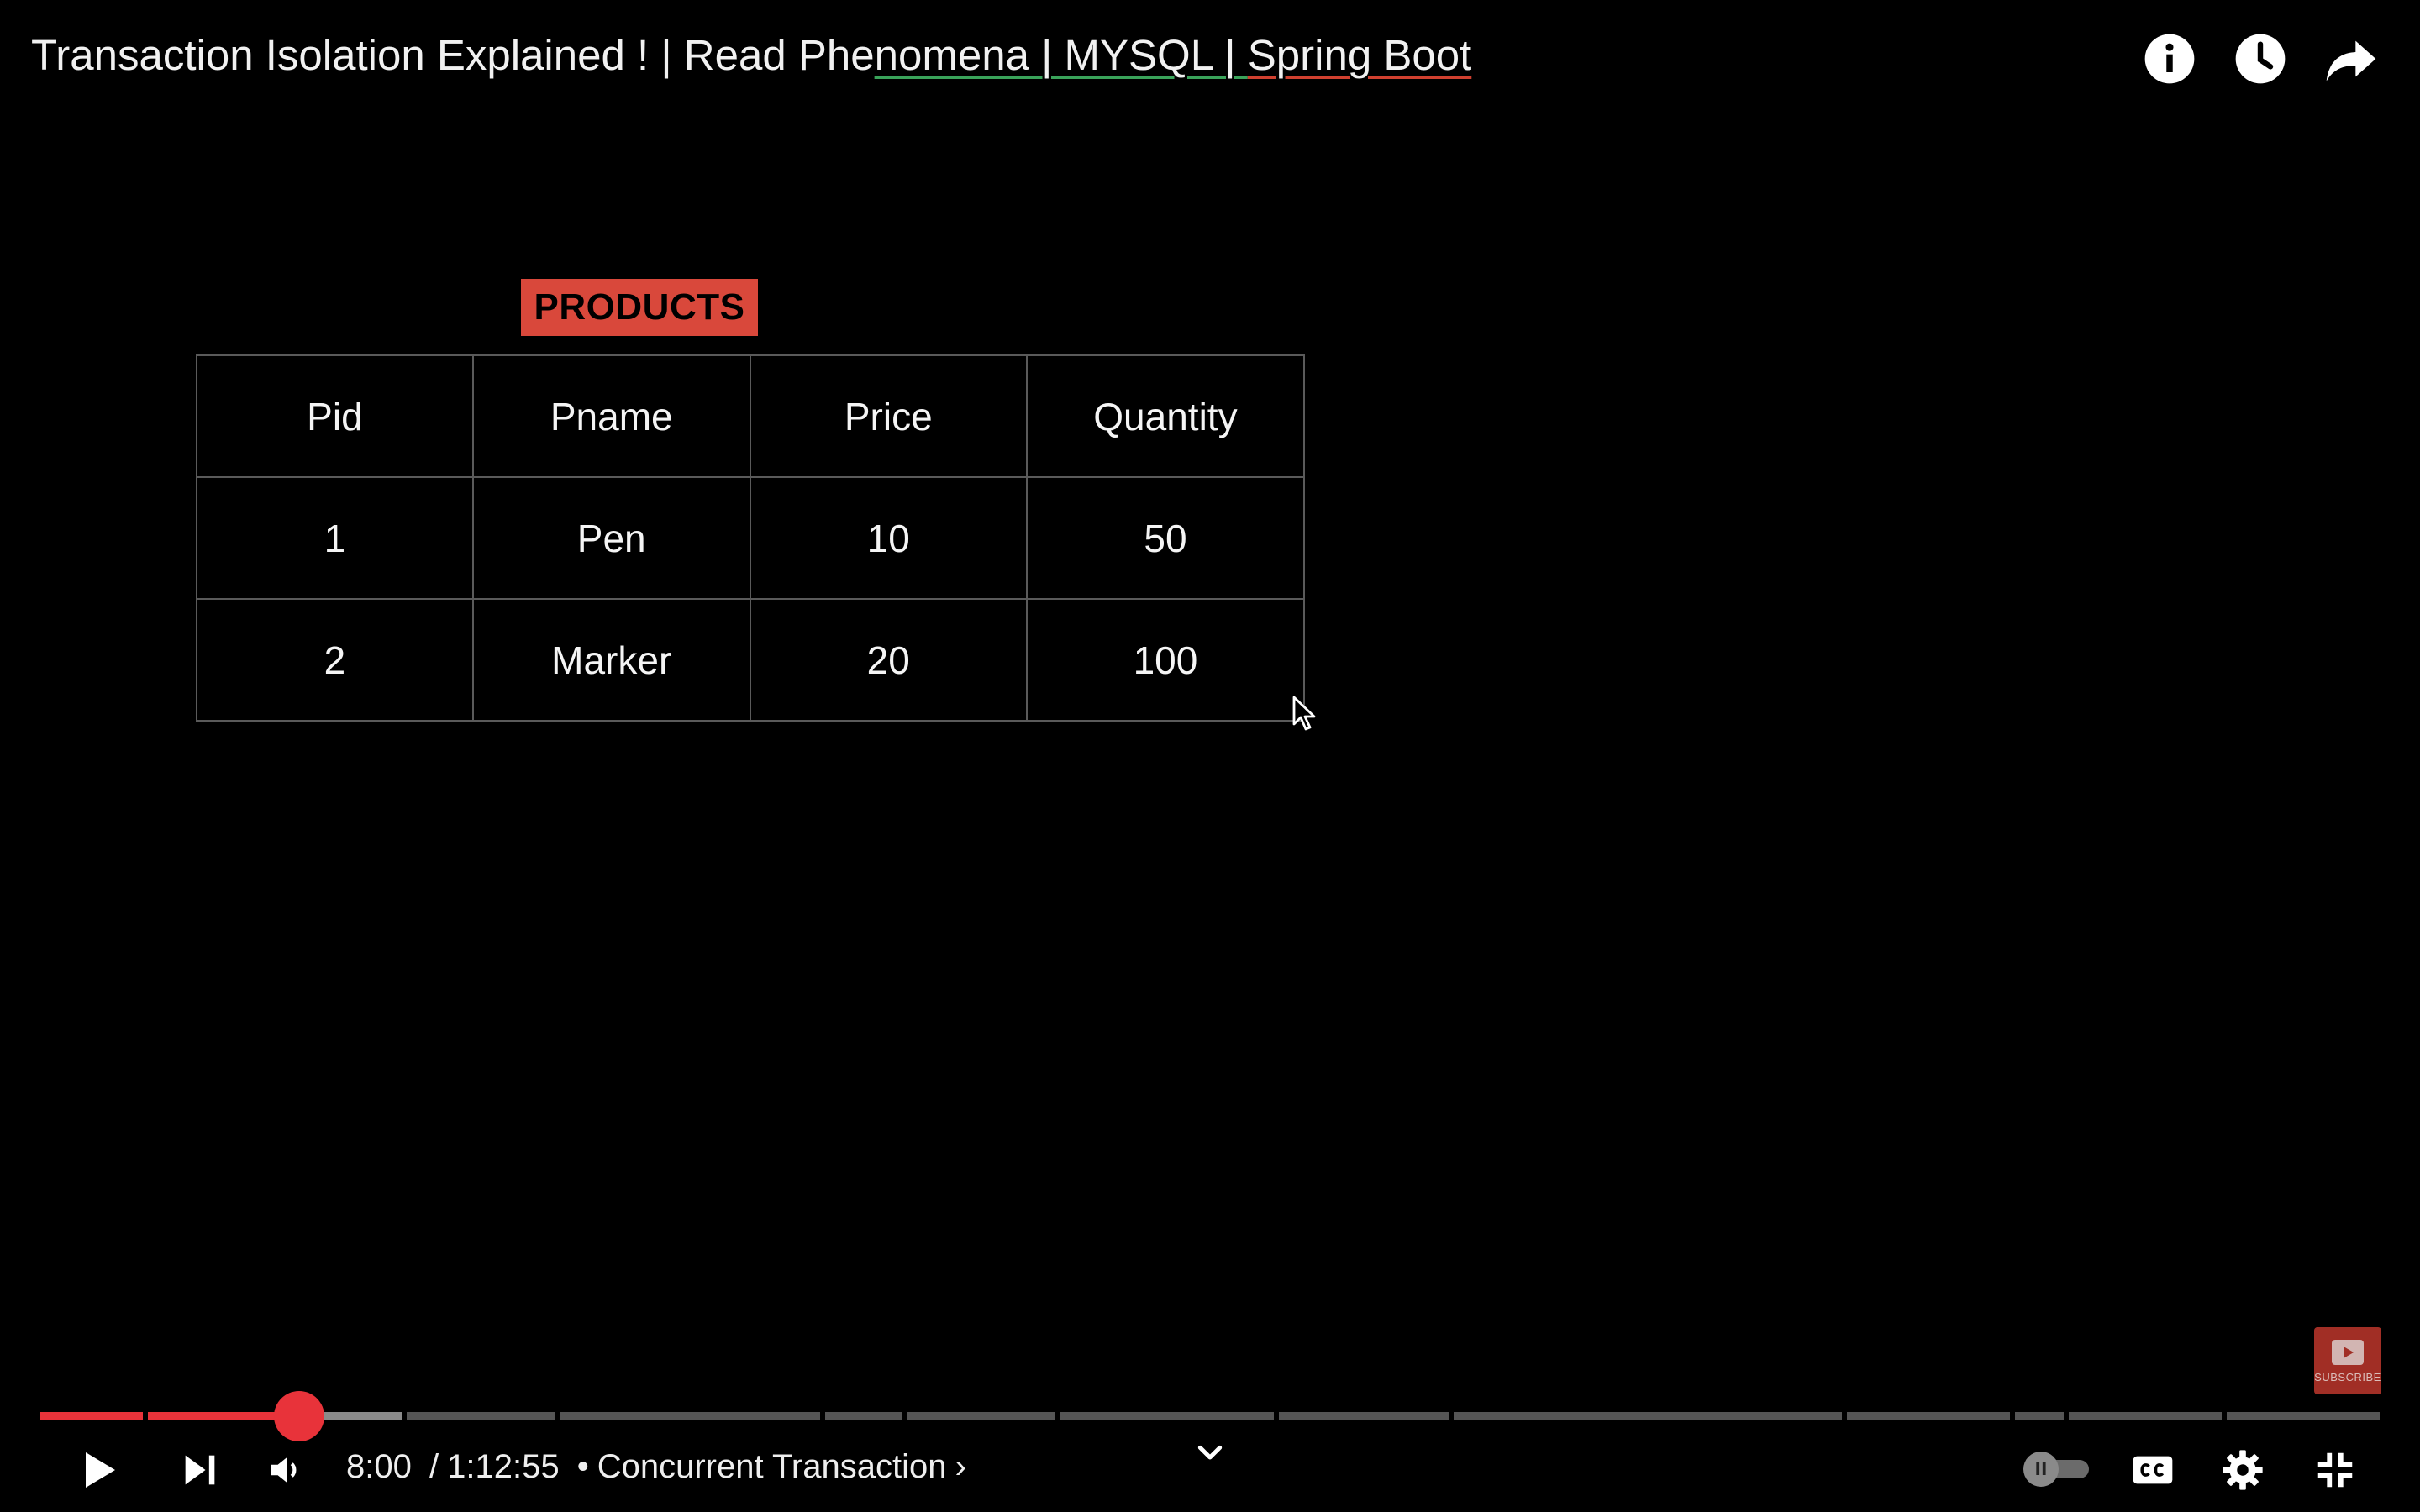 This screenshot has width=2420, height=1512. Describe the element at coordinates (1165, 660) in the screenshot. I see `table-cell: 100` at that location.